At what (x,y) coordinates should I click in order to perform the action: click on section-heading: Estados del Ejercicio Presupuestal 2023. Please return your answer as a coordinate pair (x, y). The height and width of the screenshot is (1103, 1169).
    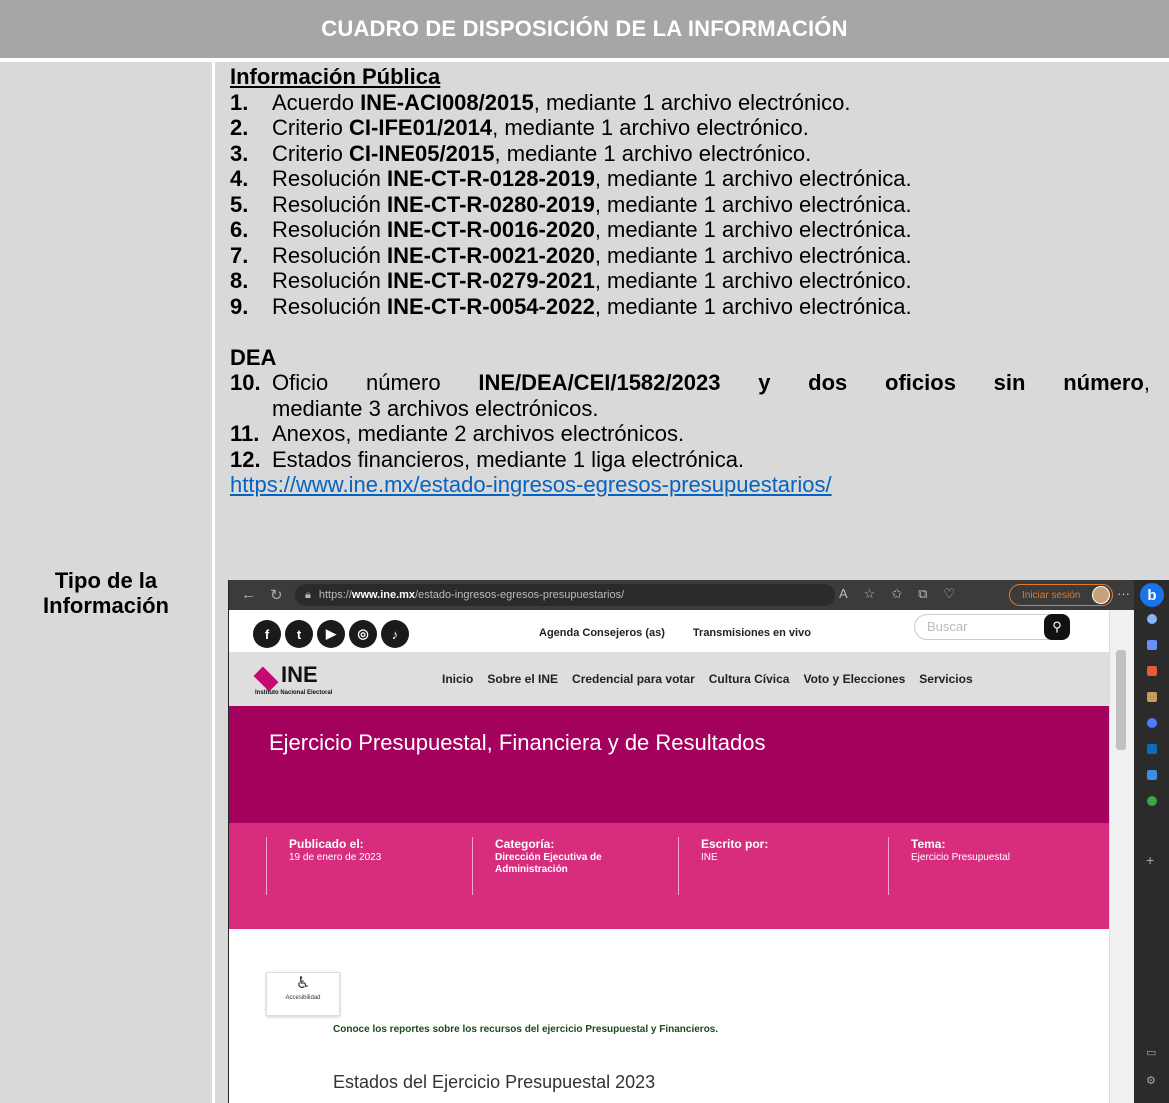
    Looking at the image, I should click on (494, 1082).